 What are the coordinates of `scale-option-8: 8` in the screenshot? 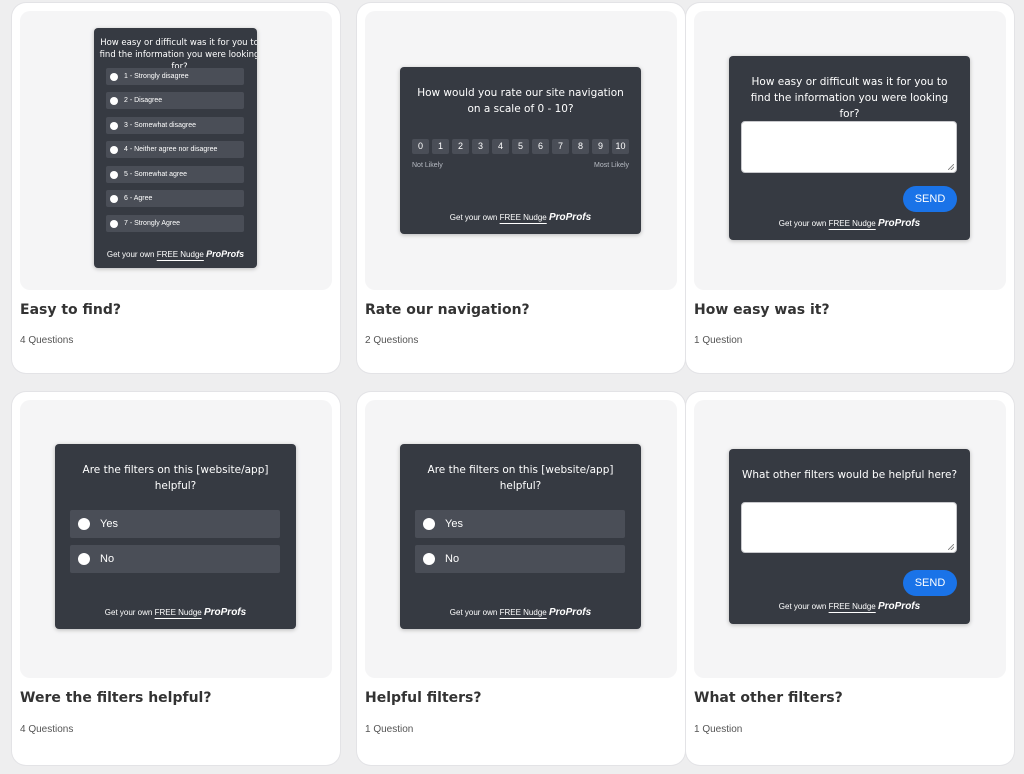 It's located at (580, 146).